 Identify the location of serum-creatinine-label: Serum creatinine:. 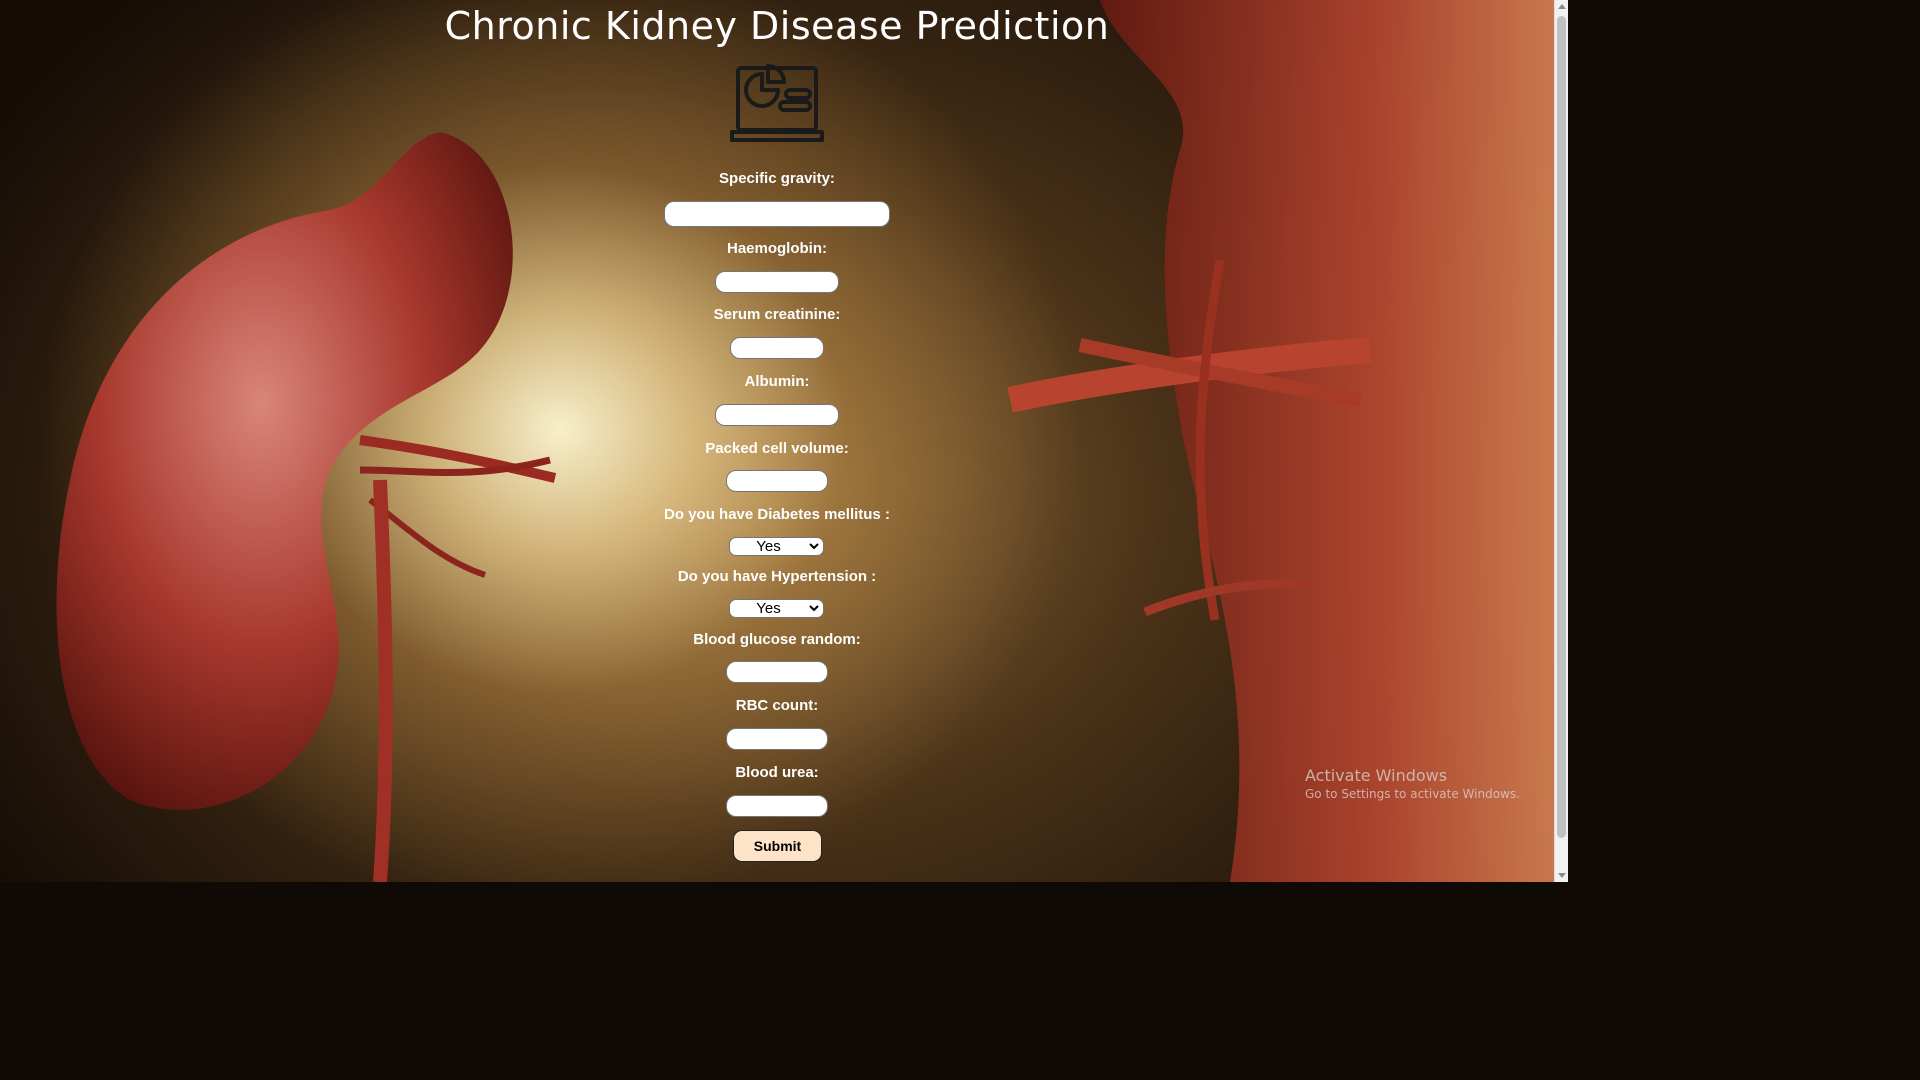
(777, 314).